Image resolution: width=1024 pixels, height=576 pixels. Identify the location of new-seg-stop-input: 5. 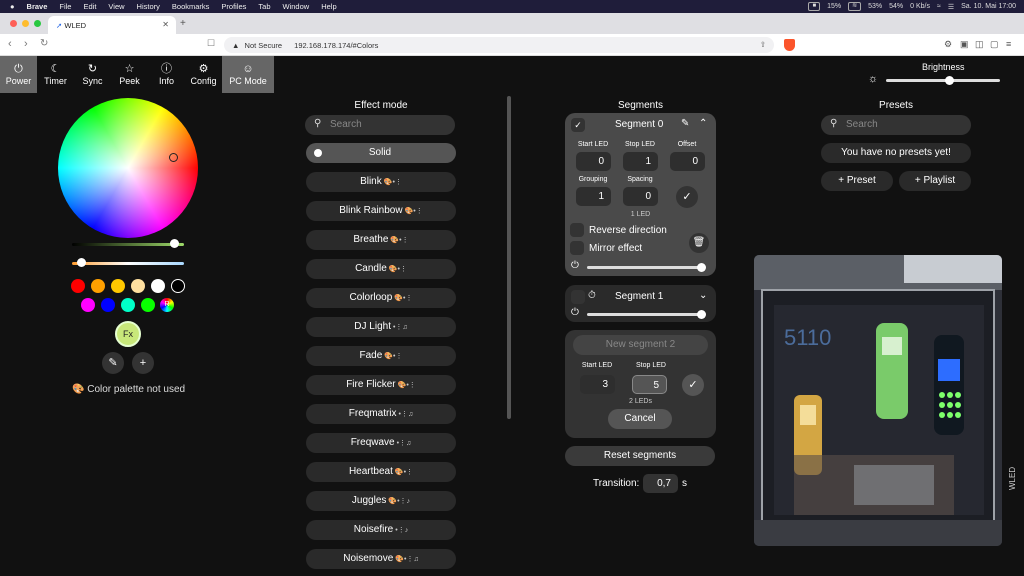
(649, 384).